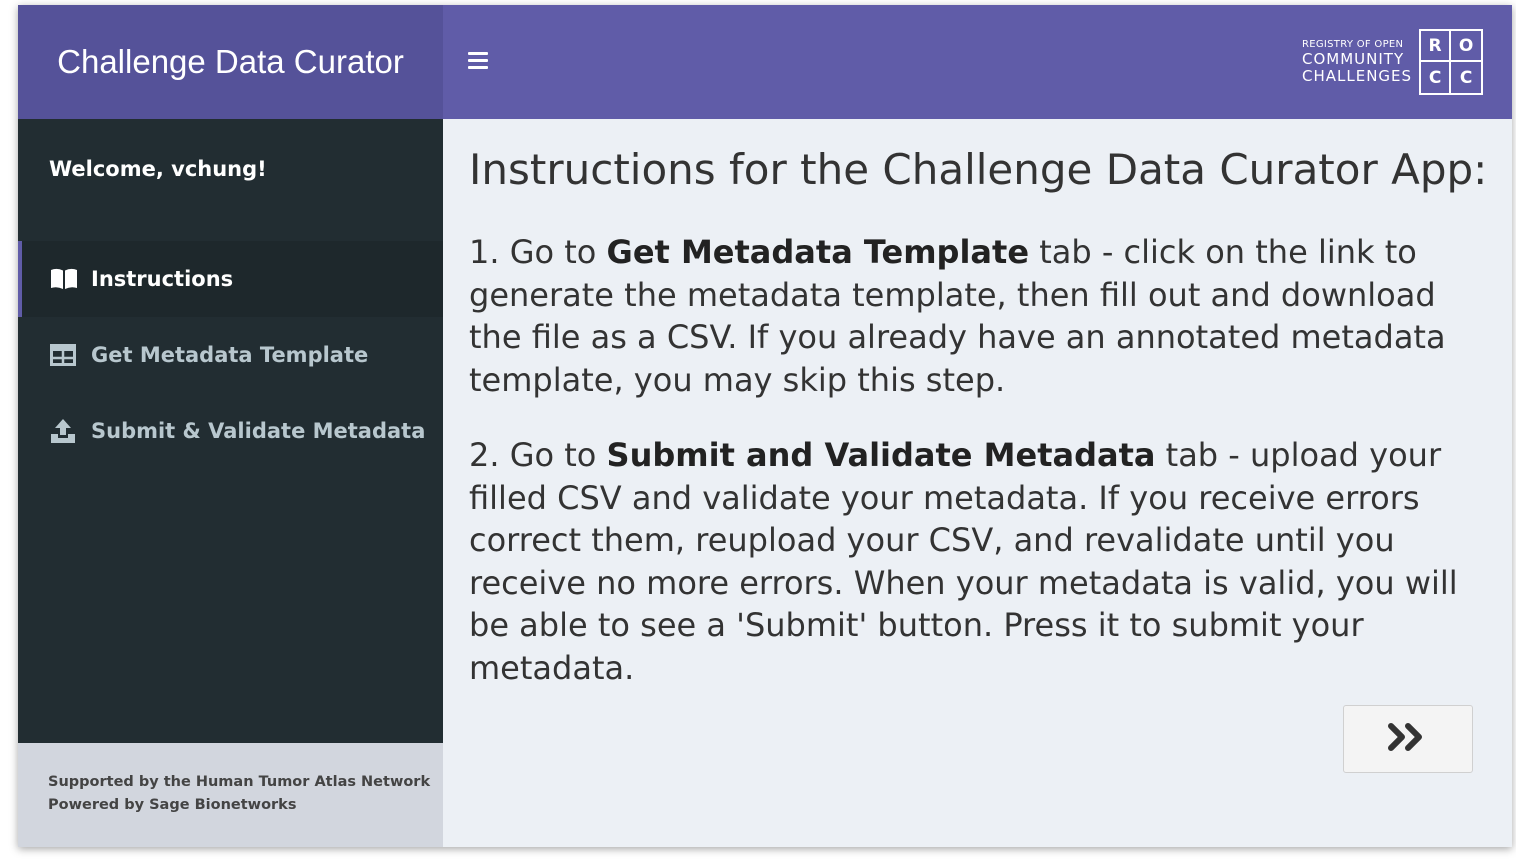 The height and width of the screenshot is (862, 1516). What do you see at coordinates (162, 279) in the screenshot?
I see `sidebar-item-label: Instructions` at bounding box center [162, 279].